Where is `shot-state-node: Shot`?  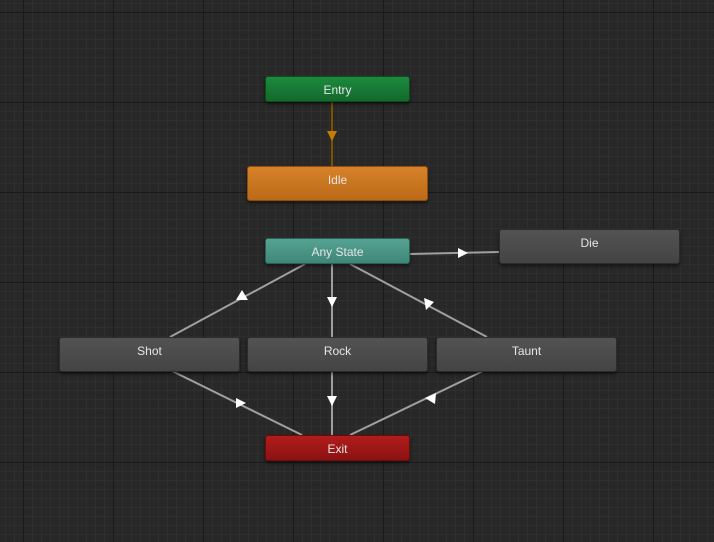 shot-state-node: Shot is located at coordinates (149, 354).